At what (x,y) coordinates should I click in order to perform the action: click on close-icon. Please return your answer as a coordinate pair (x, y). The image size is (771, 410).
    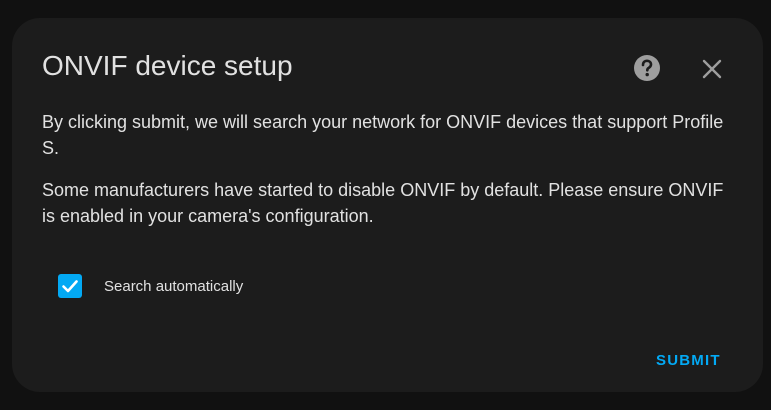
    Looking at the image, I should click on (712, 69).